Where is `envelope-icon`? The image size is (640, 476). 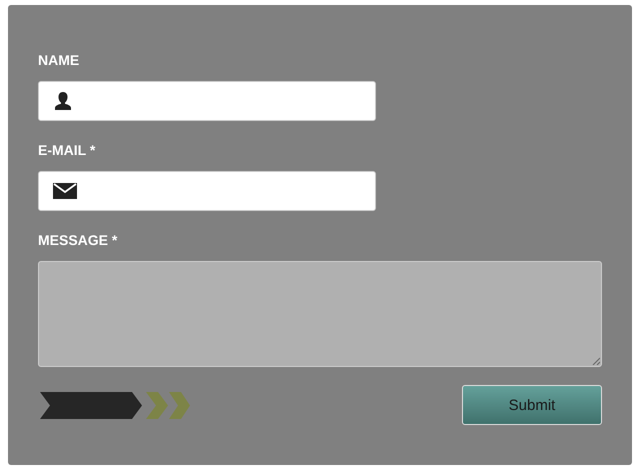
envelope-icon is located at coordinates (65, 191).